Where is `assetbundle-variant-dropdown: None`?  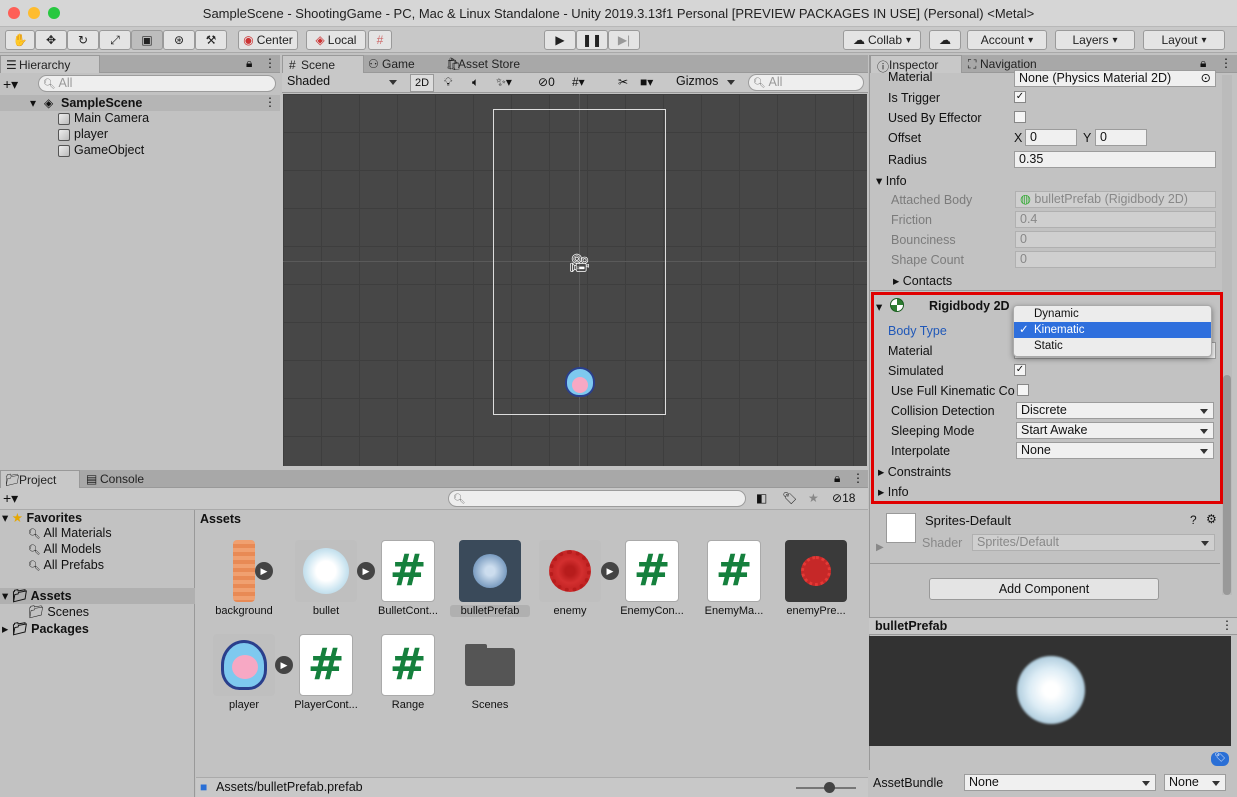
assetbundle-variant-dropdown: None is located at coordinates (1195, 782).